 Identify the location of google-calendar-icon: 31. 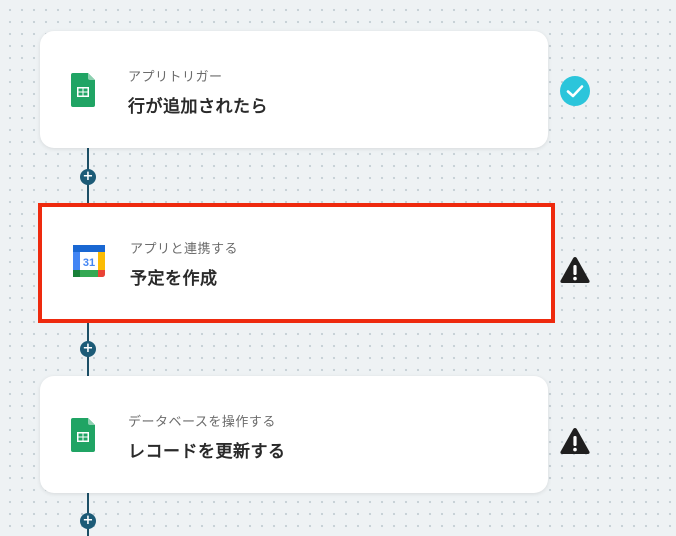
(89, 262).